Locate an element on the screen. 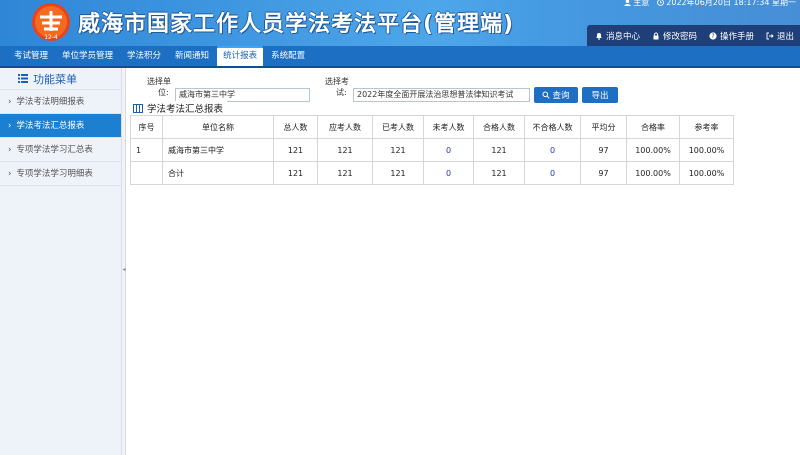 The height and width of the screenshot is (455, 800). help-icon: ? is located at coordinates (713, 35).